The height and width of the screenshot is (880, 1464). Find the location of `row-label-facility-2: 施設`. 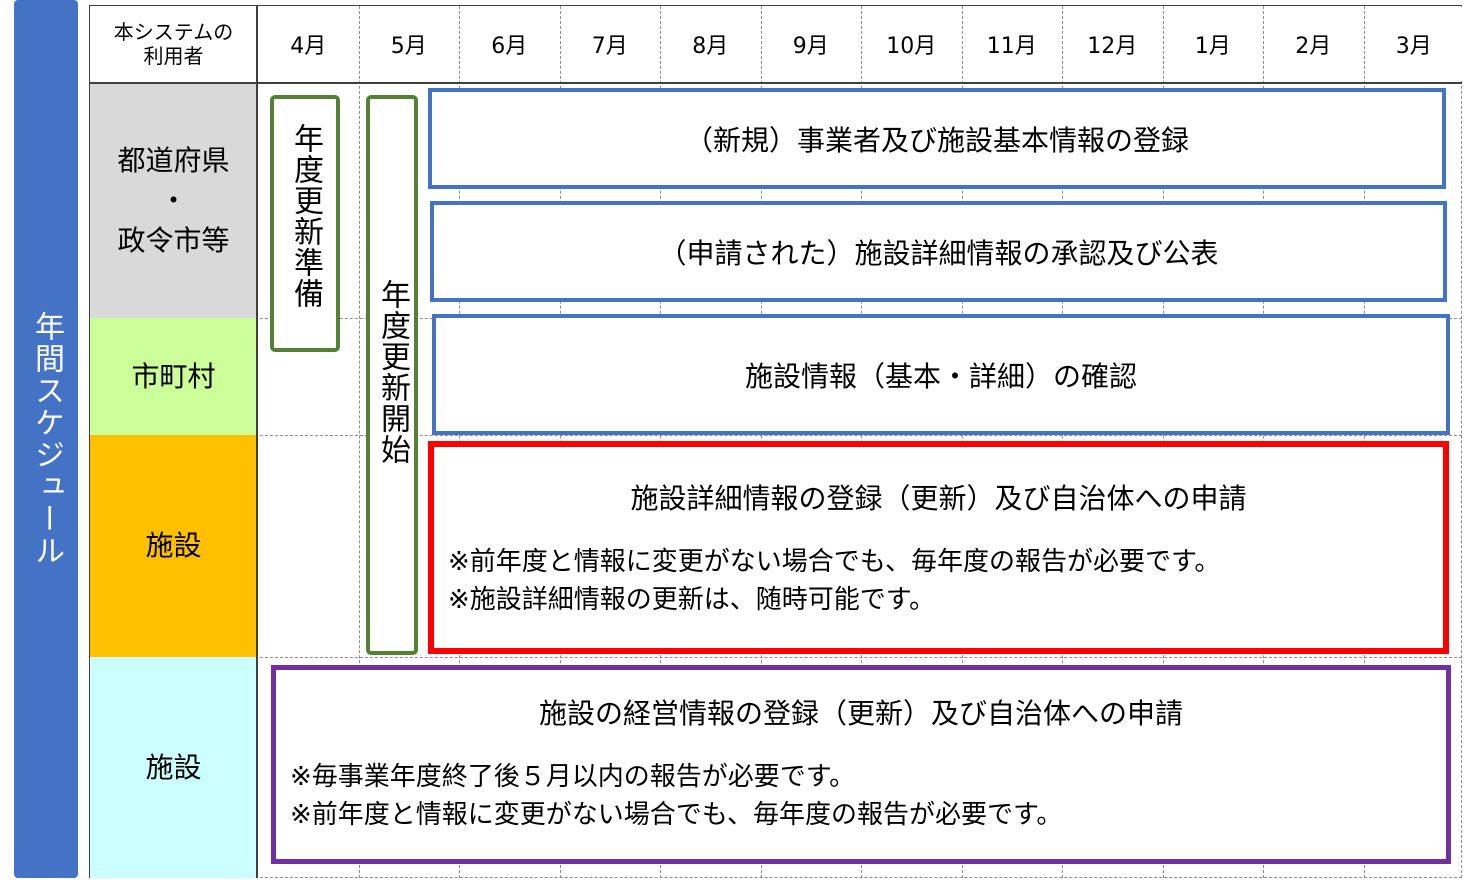

row-label-facility-2: 施設 is located at coordinates (173, 767).